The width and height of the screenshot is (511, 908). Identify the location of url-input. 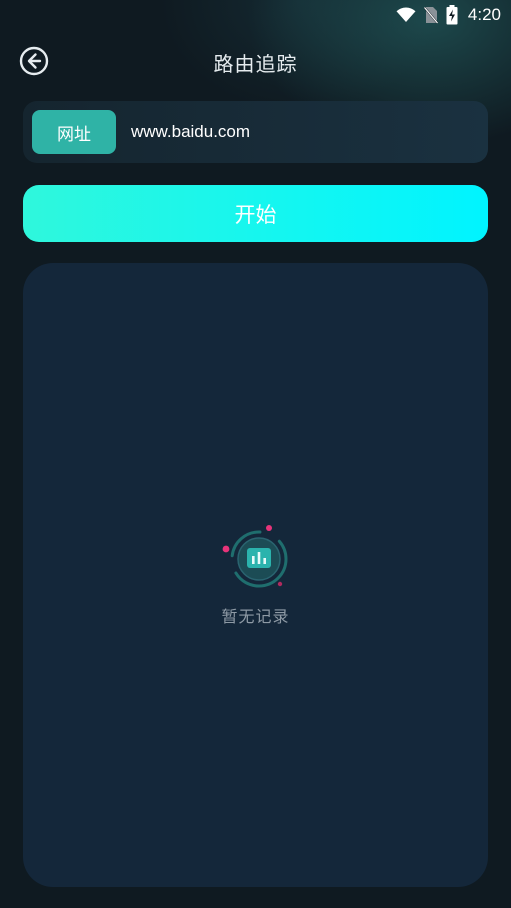
(301, 132).